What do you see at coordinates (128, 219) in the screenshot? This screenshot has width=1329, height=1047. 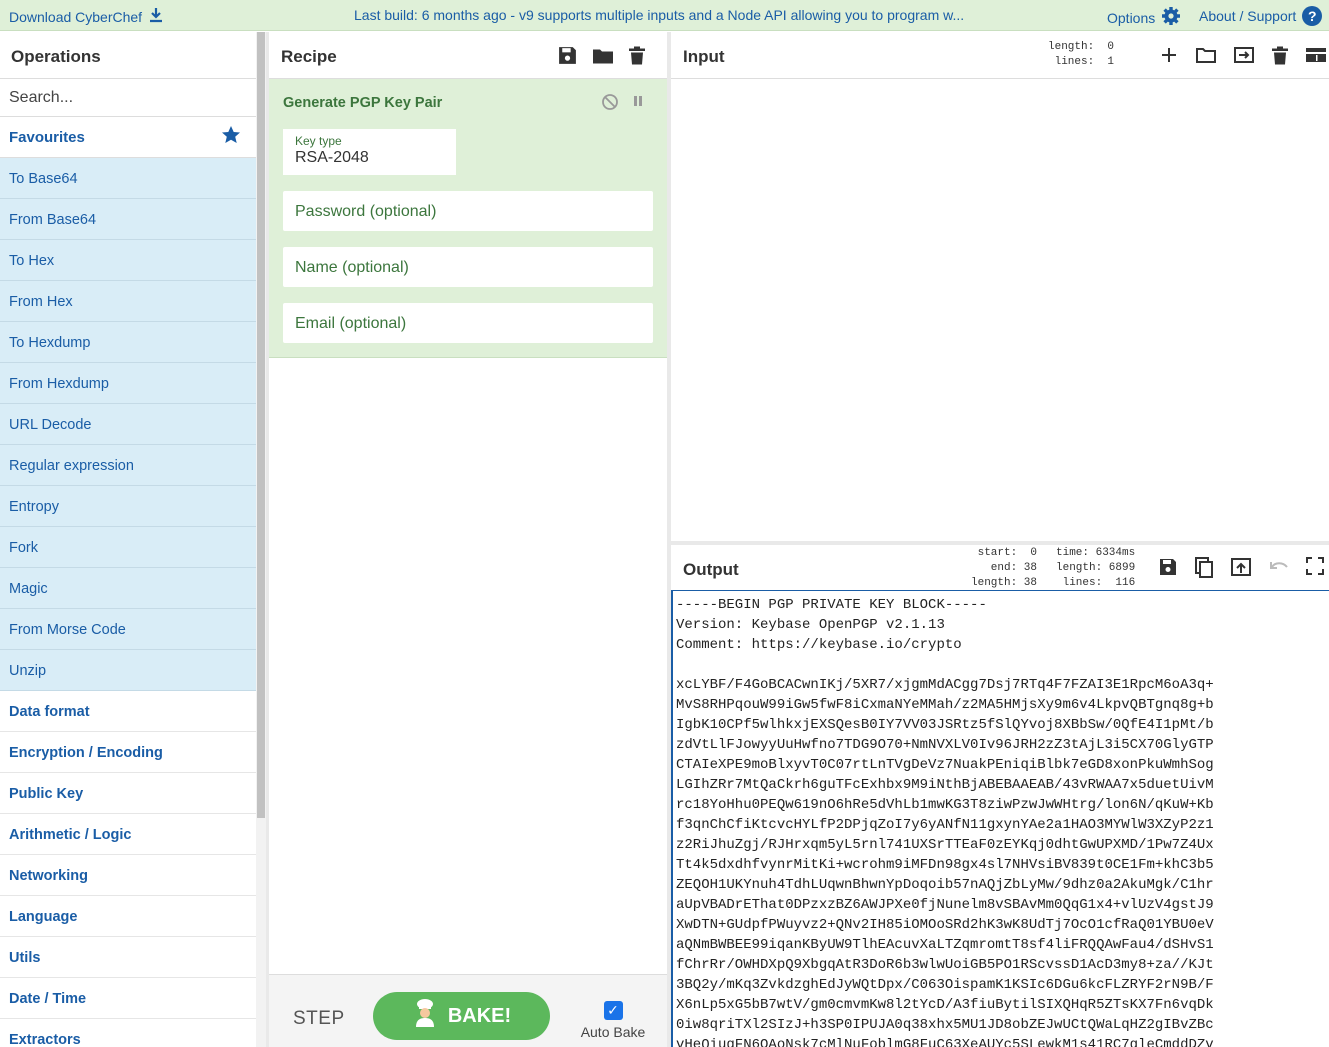 I see `favourite-item: From Base64` at bounding box center [128, 219].